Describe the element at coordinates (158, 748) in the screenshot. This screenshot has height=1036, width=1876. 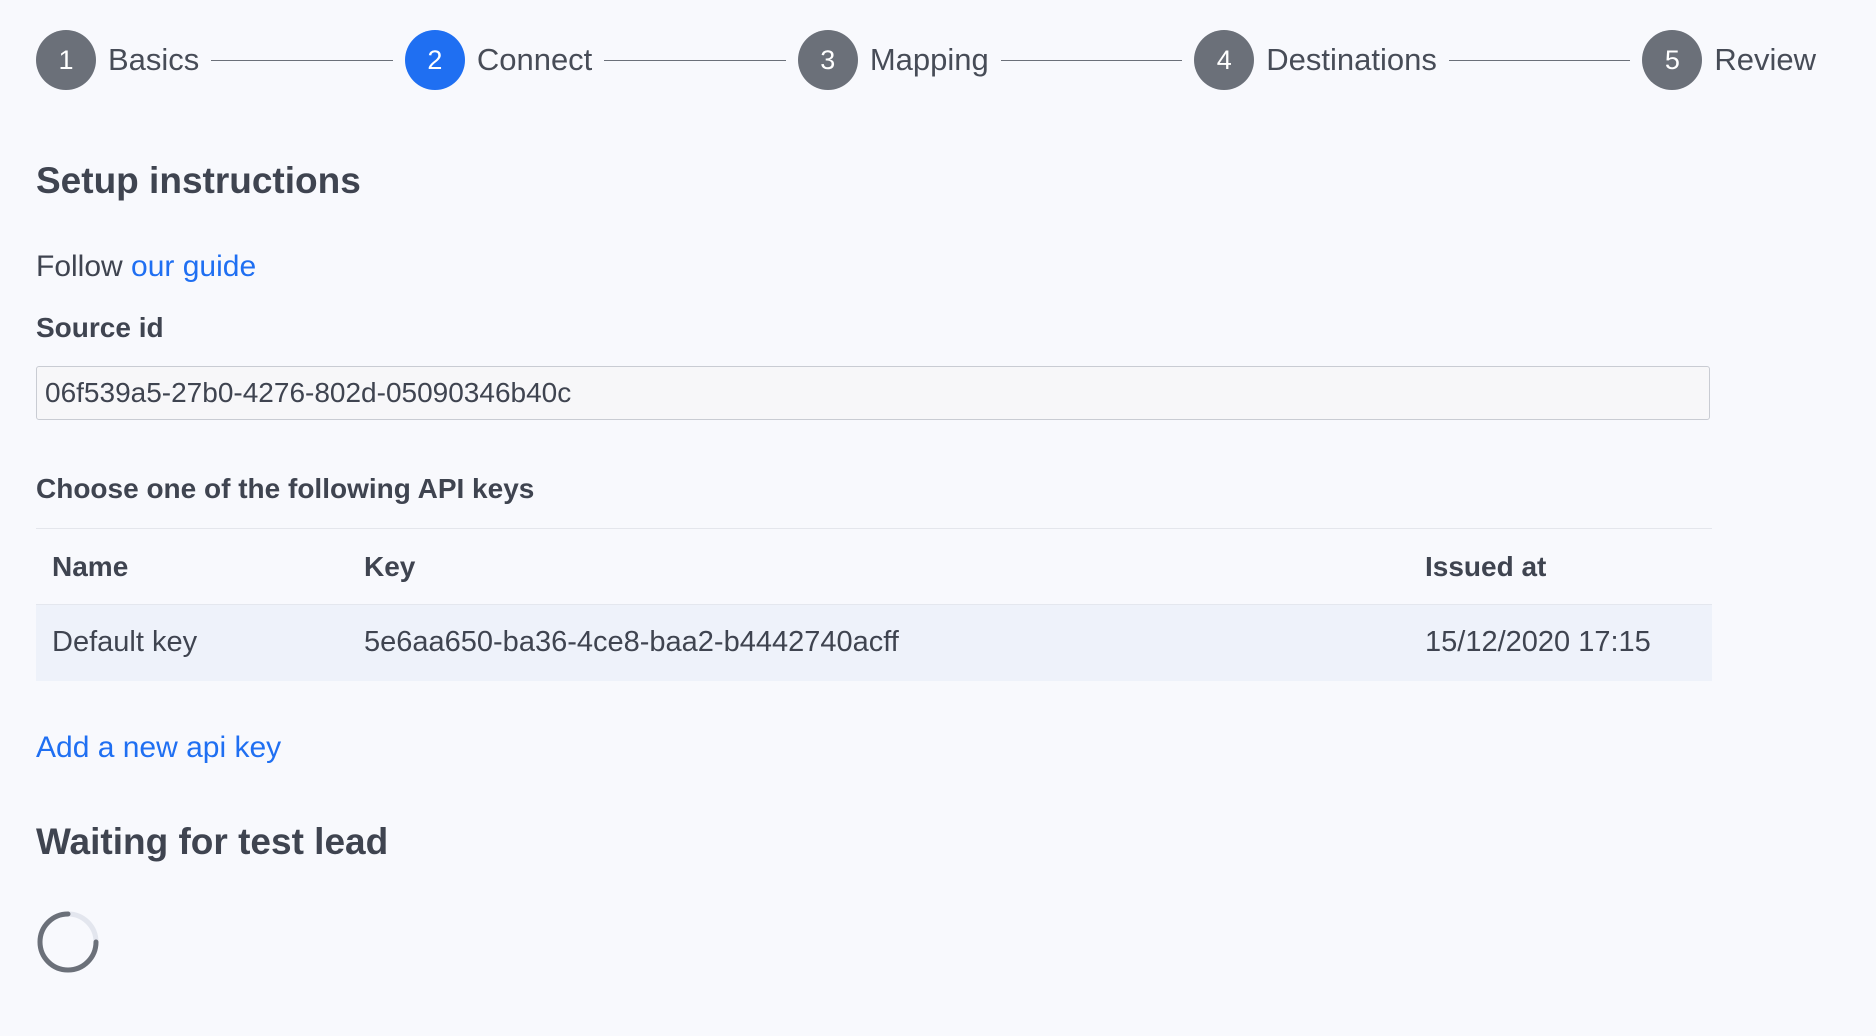
I see `add-api-key-link: Add a new api key` at that location.